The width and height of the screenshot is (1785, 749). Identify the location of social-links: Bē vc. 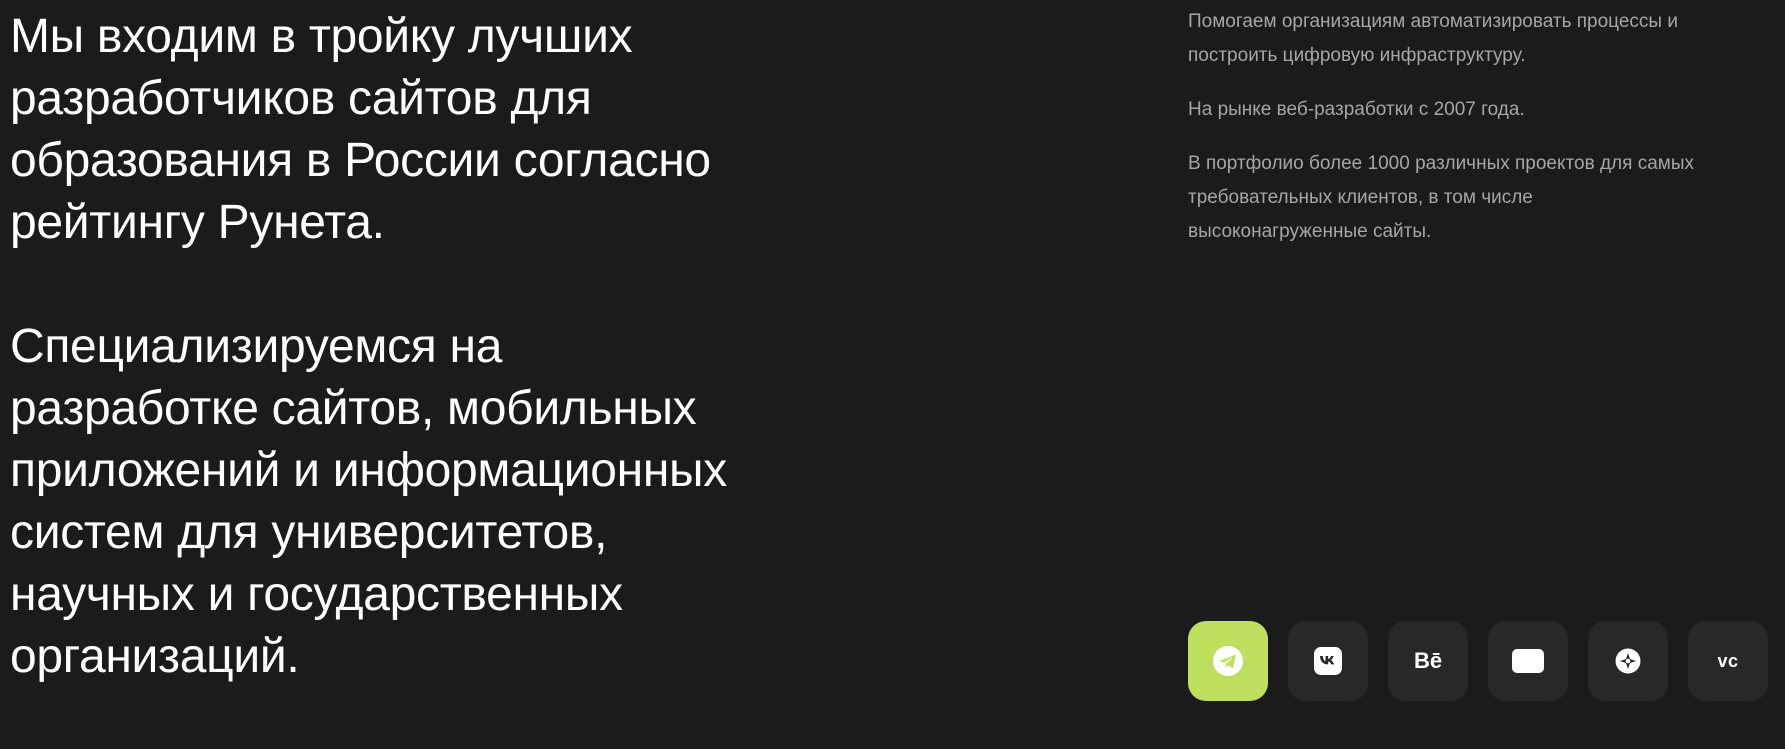
(1478, 661).